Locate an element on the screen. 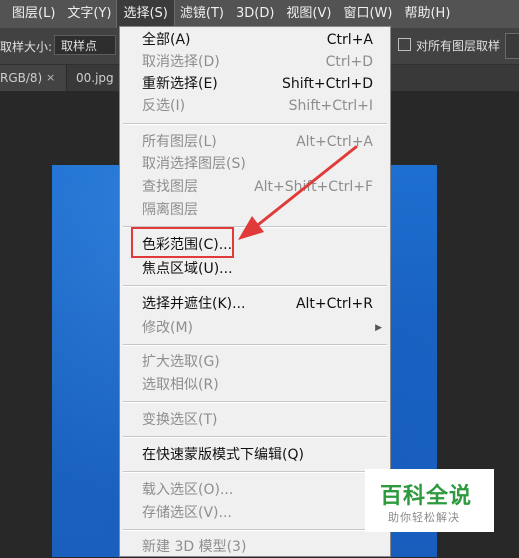 Image resolution: width=519 pixels, height=558 pixels. watermark-title: 百科全说 is located at coordinates (426, 496).